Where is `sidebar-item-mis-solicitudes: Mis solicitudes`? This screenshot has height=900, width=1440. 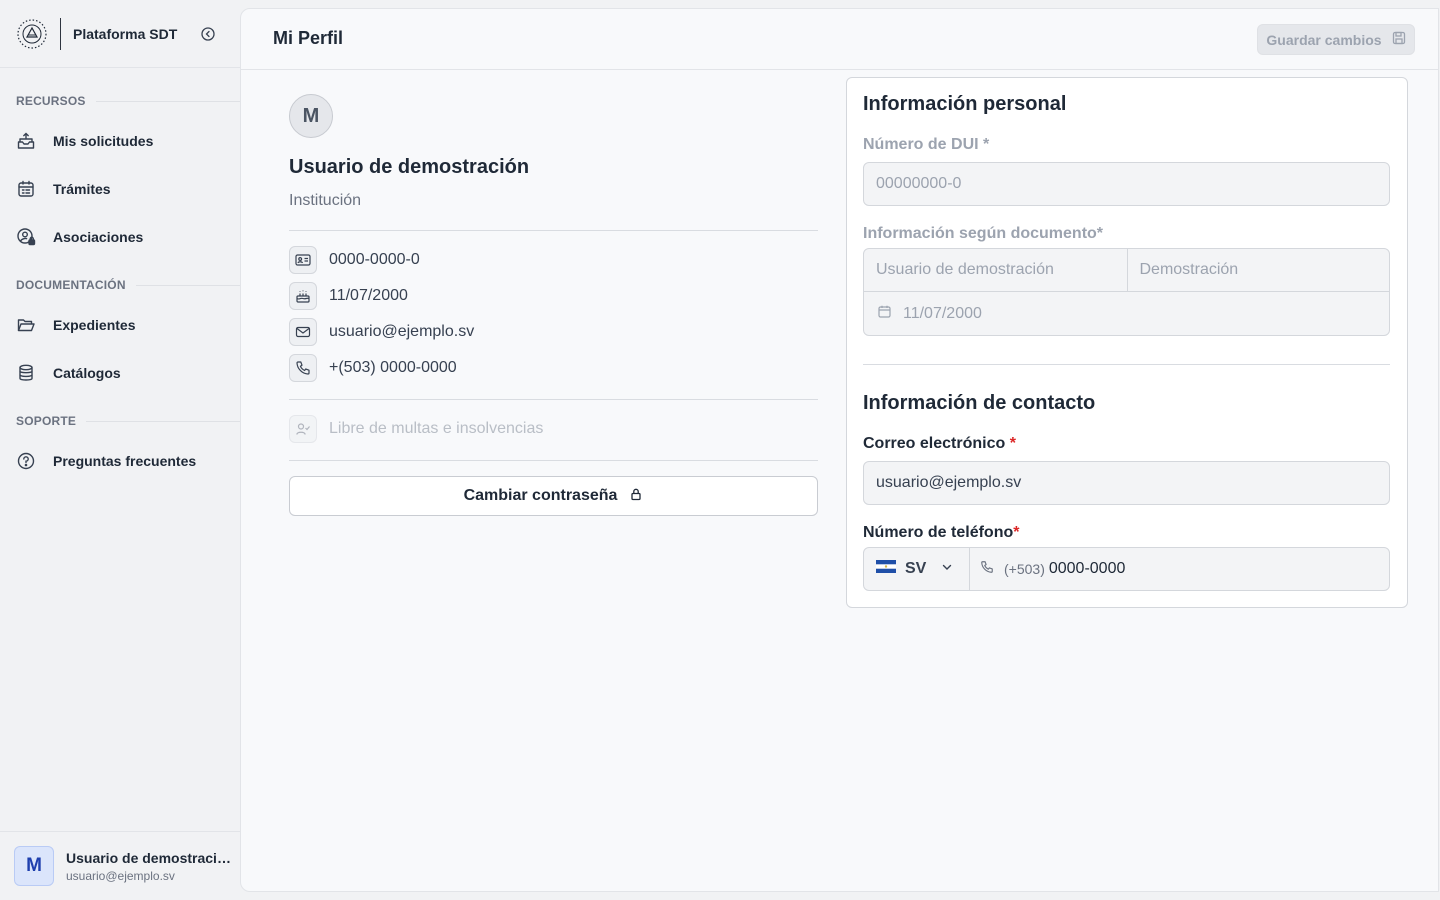 sidebar-item-mis-solicitudes: Mis solicitudes is located at coordinates (120, 141).